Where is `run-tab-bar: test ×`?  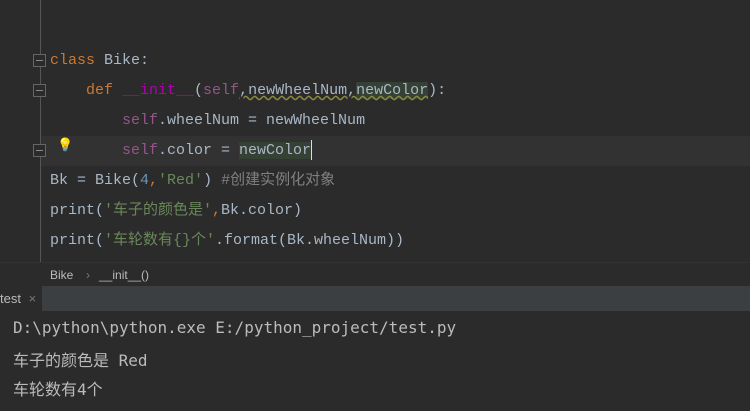
run-tab-bar: test × is located at coordinates (375, 298).